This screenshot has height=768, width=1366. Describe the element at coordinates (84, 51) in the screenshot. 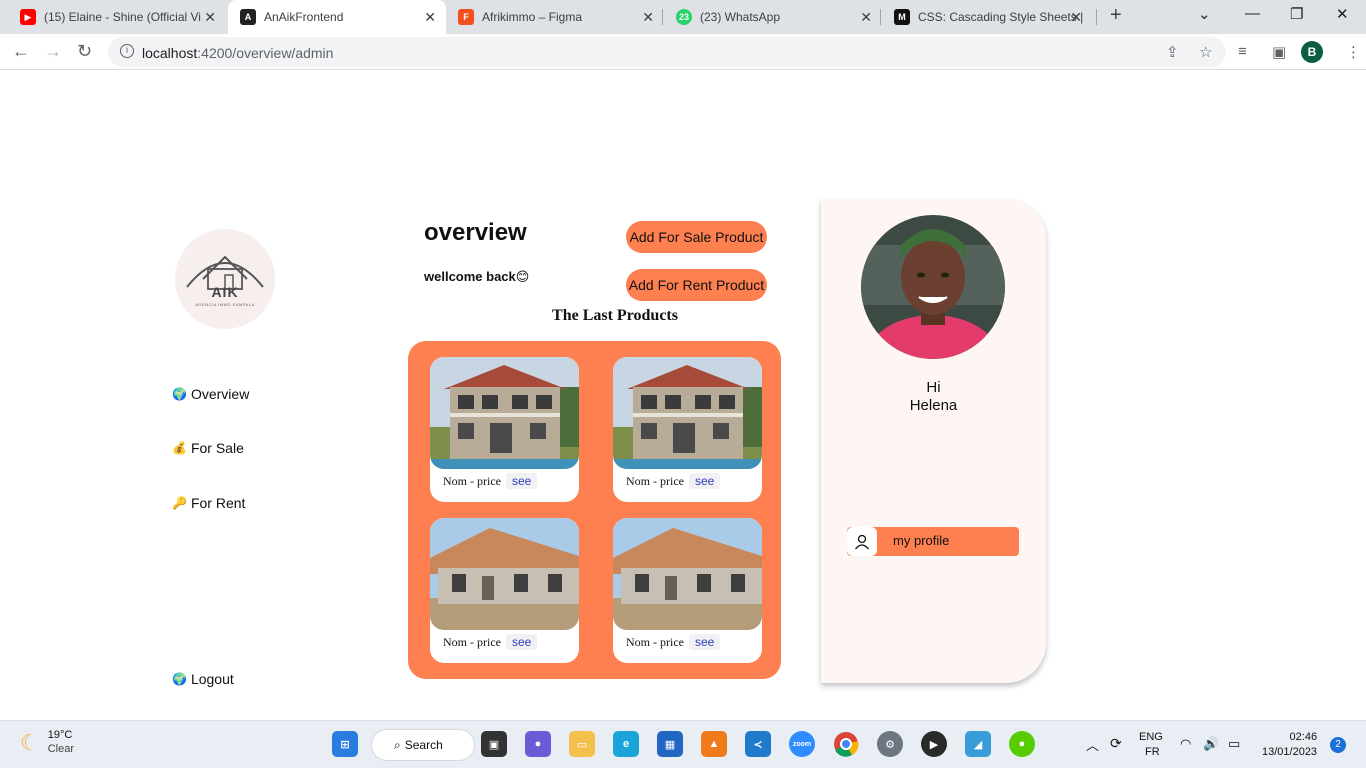

I see `reload-button: ↻` at that location.